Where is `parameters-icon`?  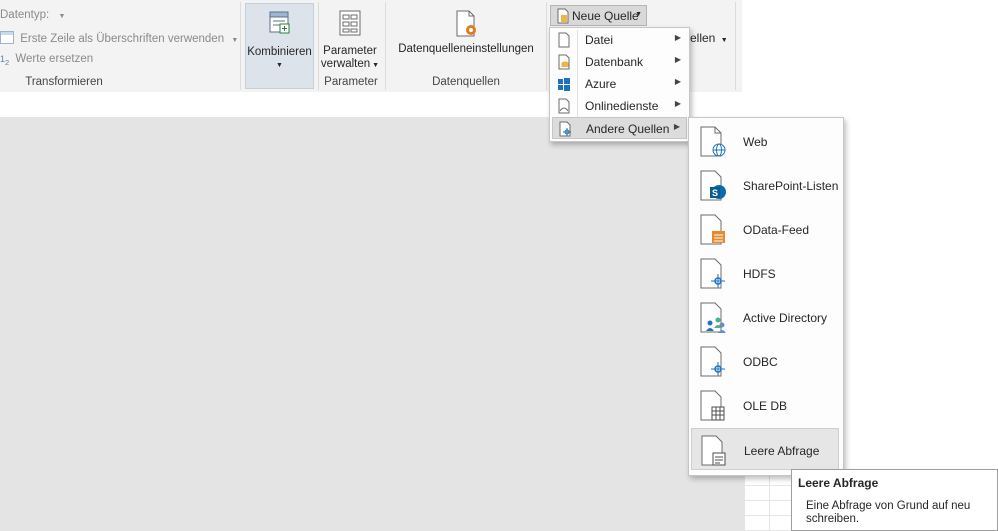
parameters-icon is located at coordinates (350, 23).